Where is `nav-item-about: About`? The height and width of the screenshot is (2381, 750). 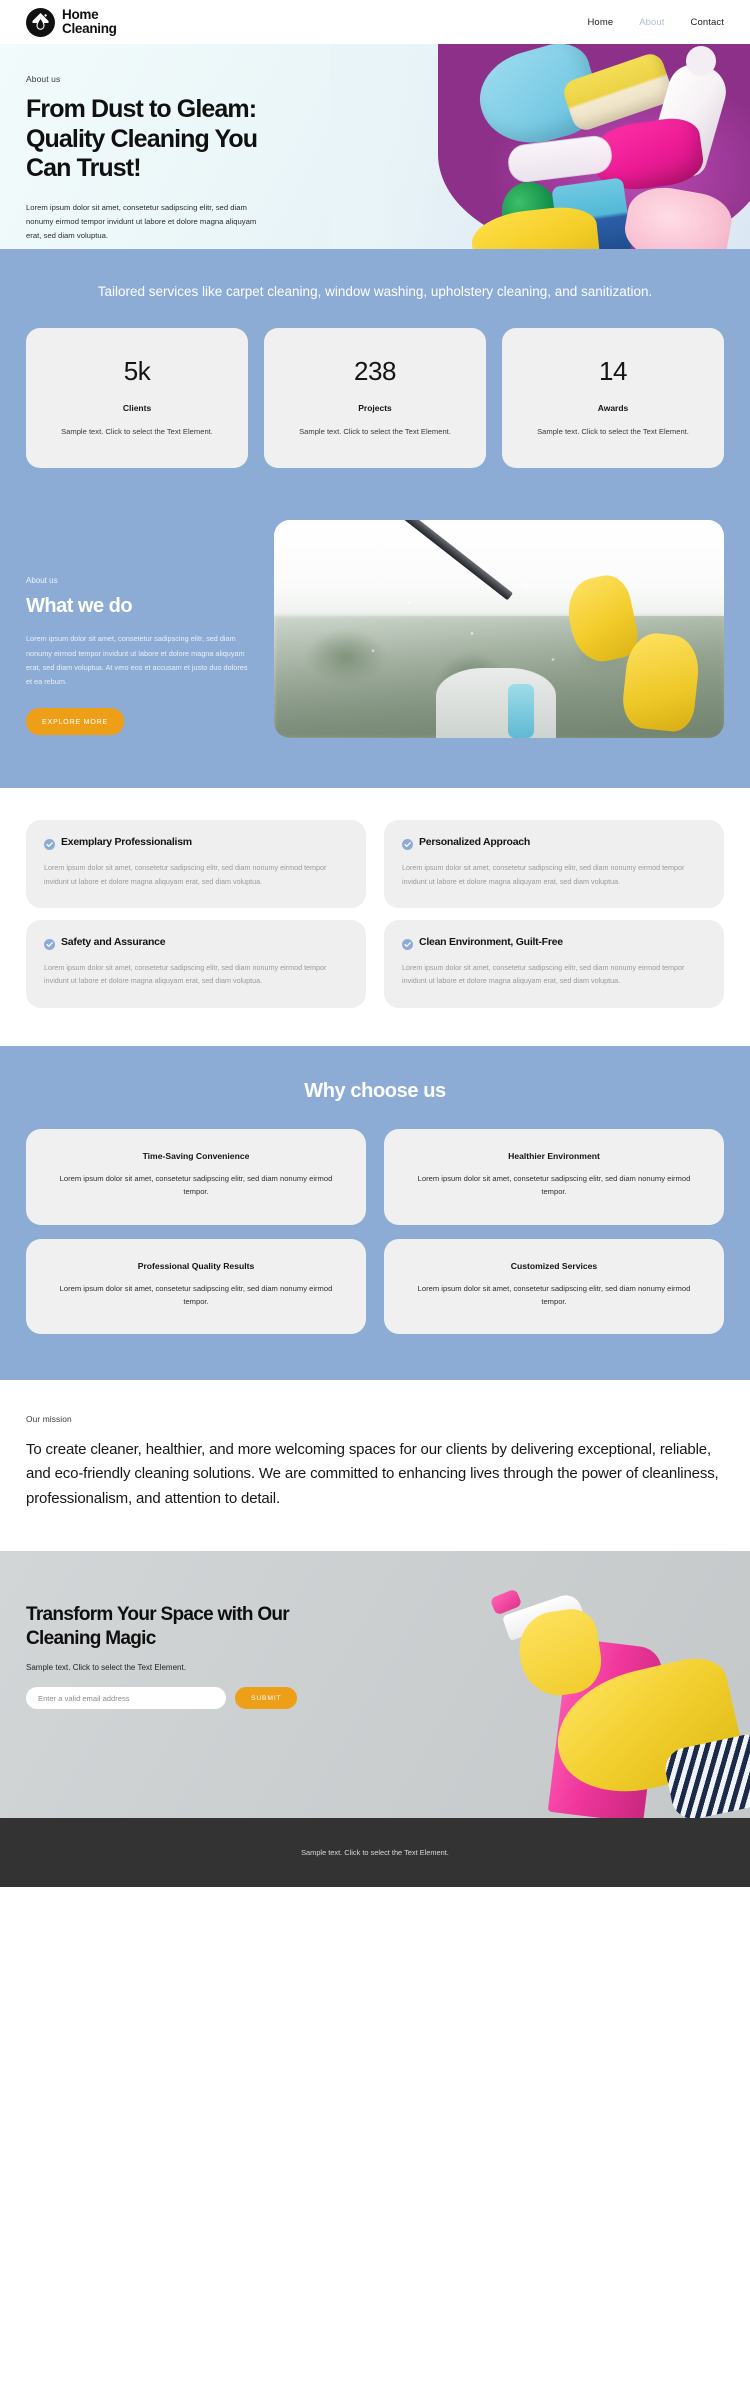 nav-item-about: About is located at coordinates (651, 22).